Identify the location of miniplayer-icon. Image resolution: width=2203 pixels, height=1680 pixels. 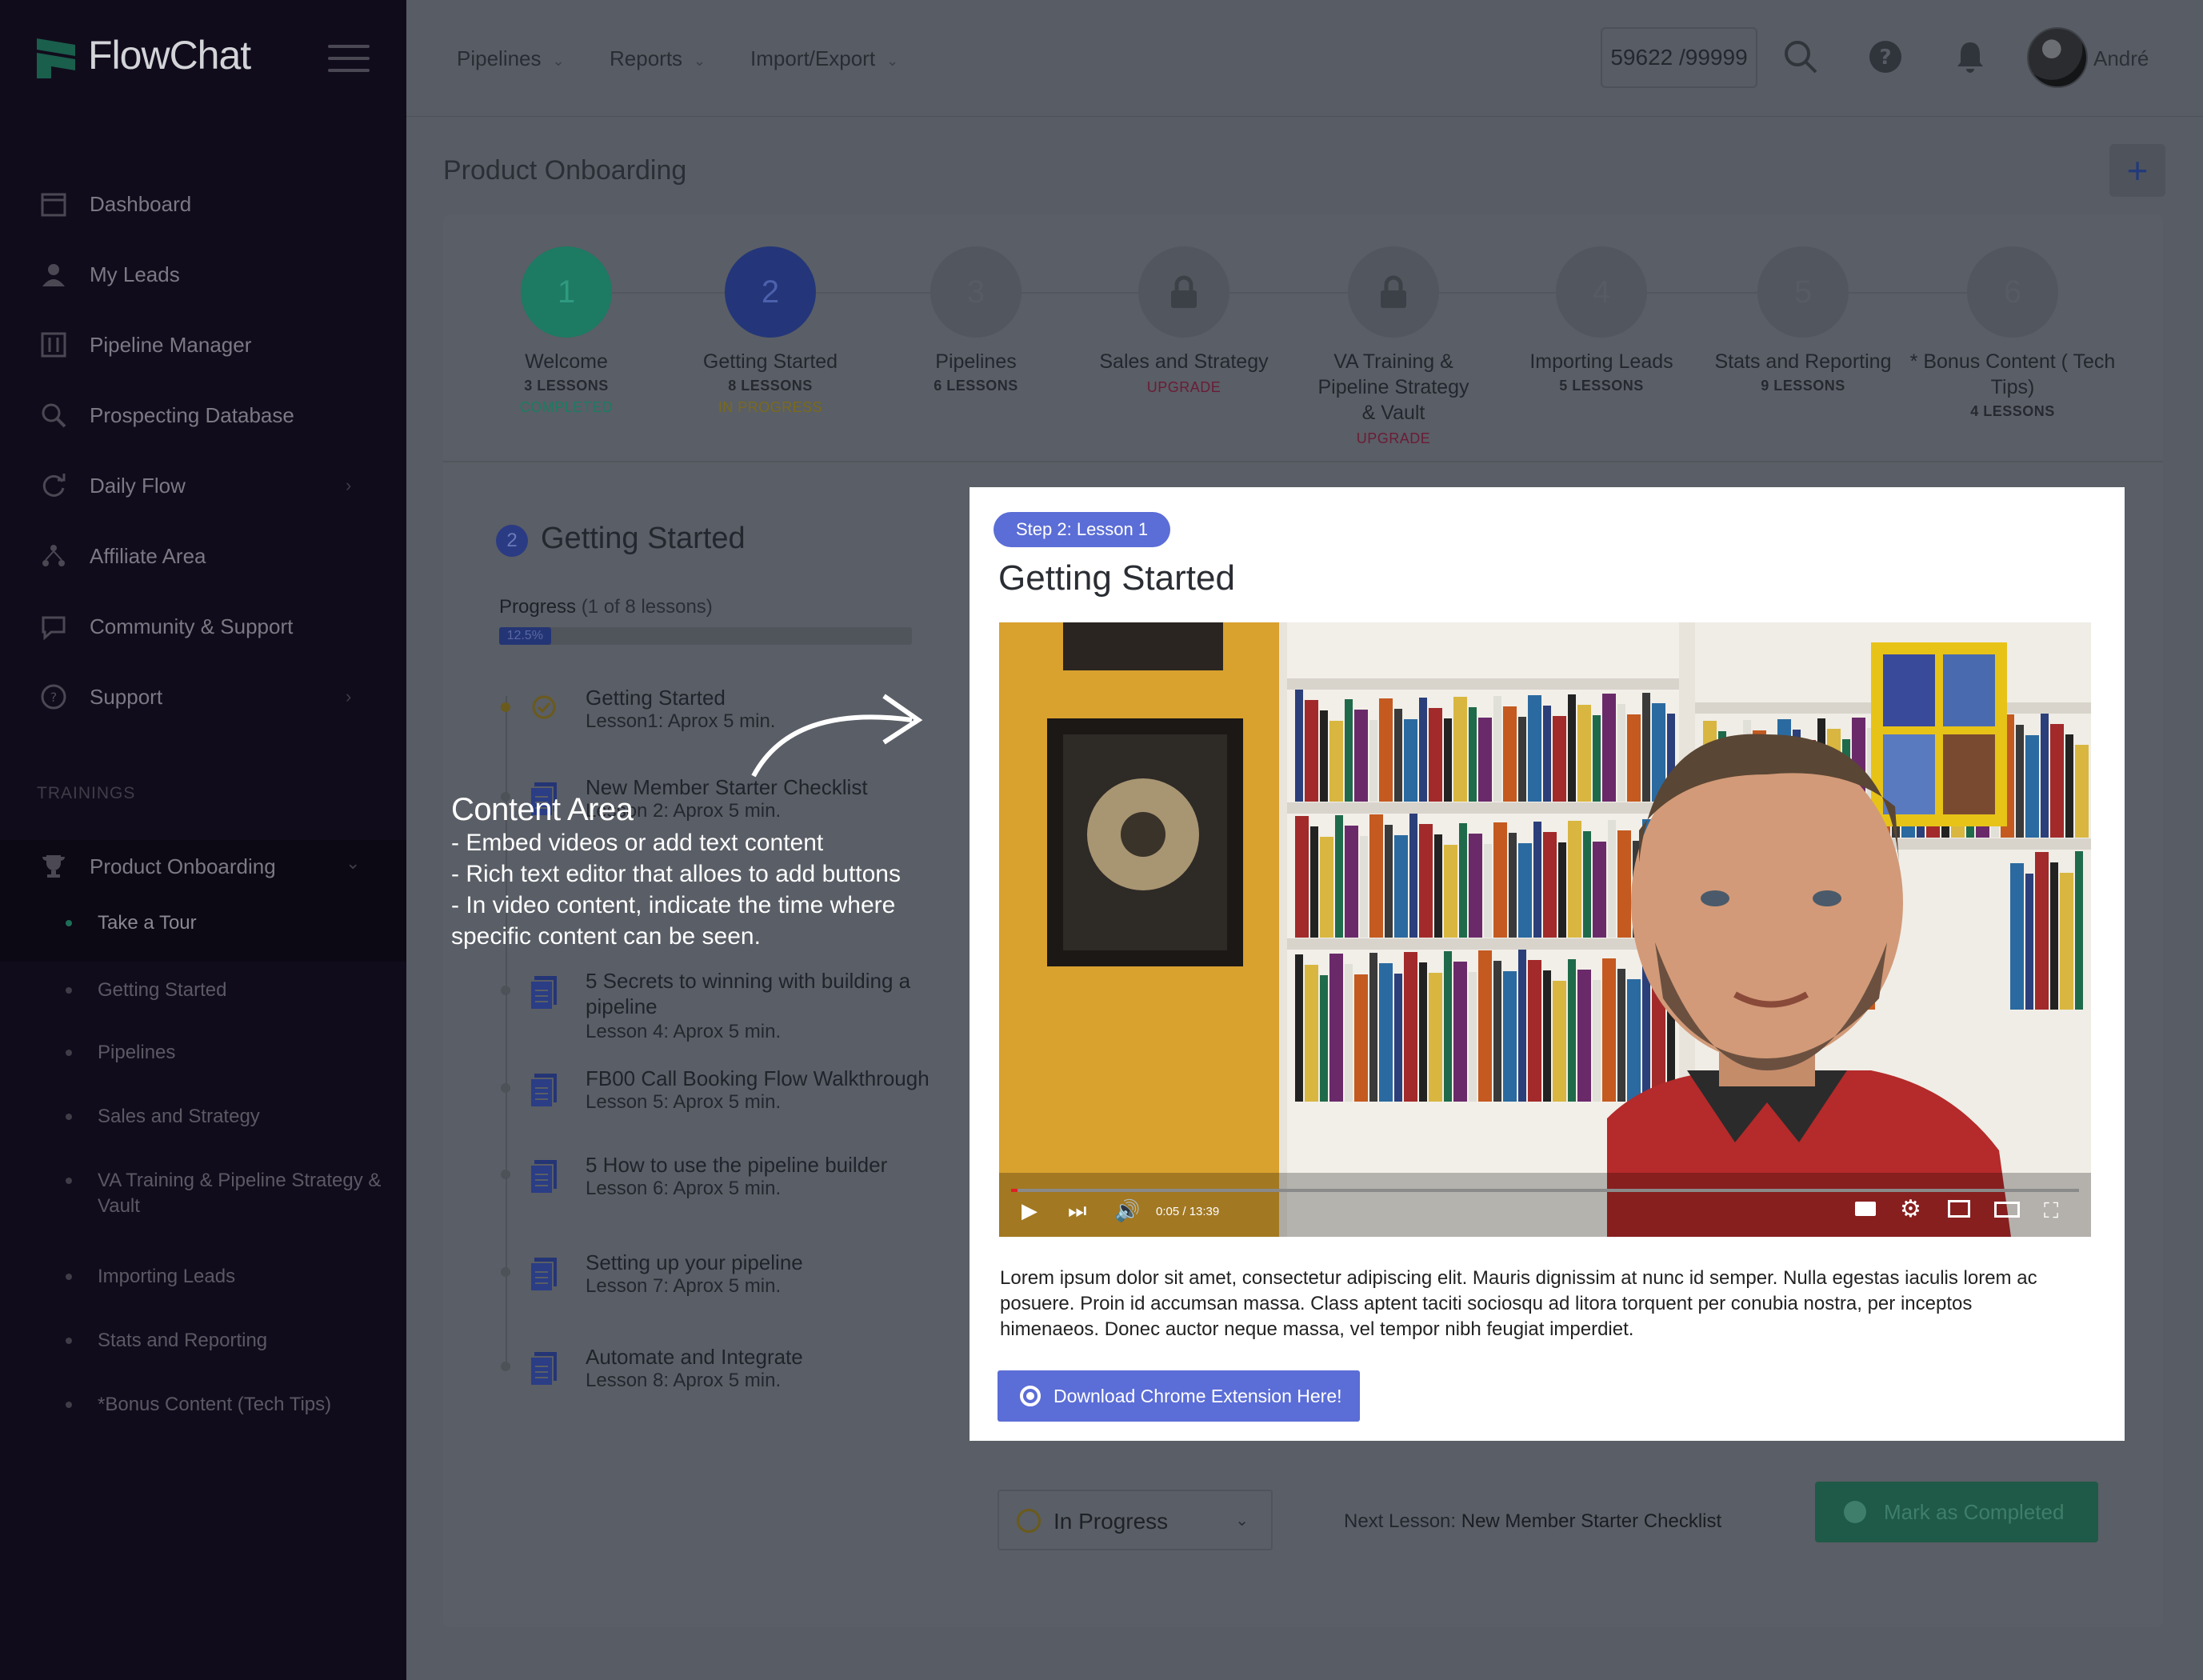
(1959, 1209).